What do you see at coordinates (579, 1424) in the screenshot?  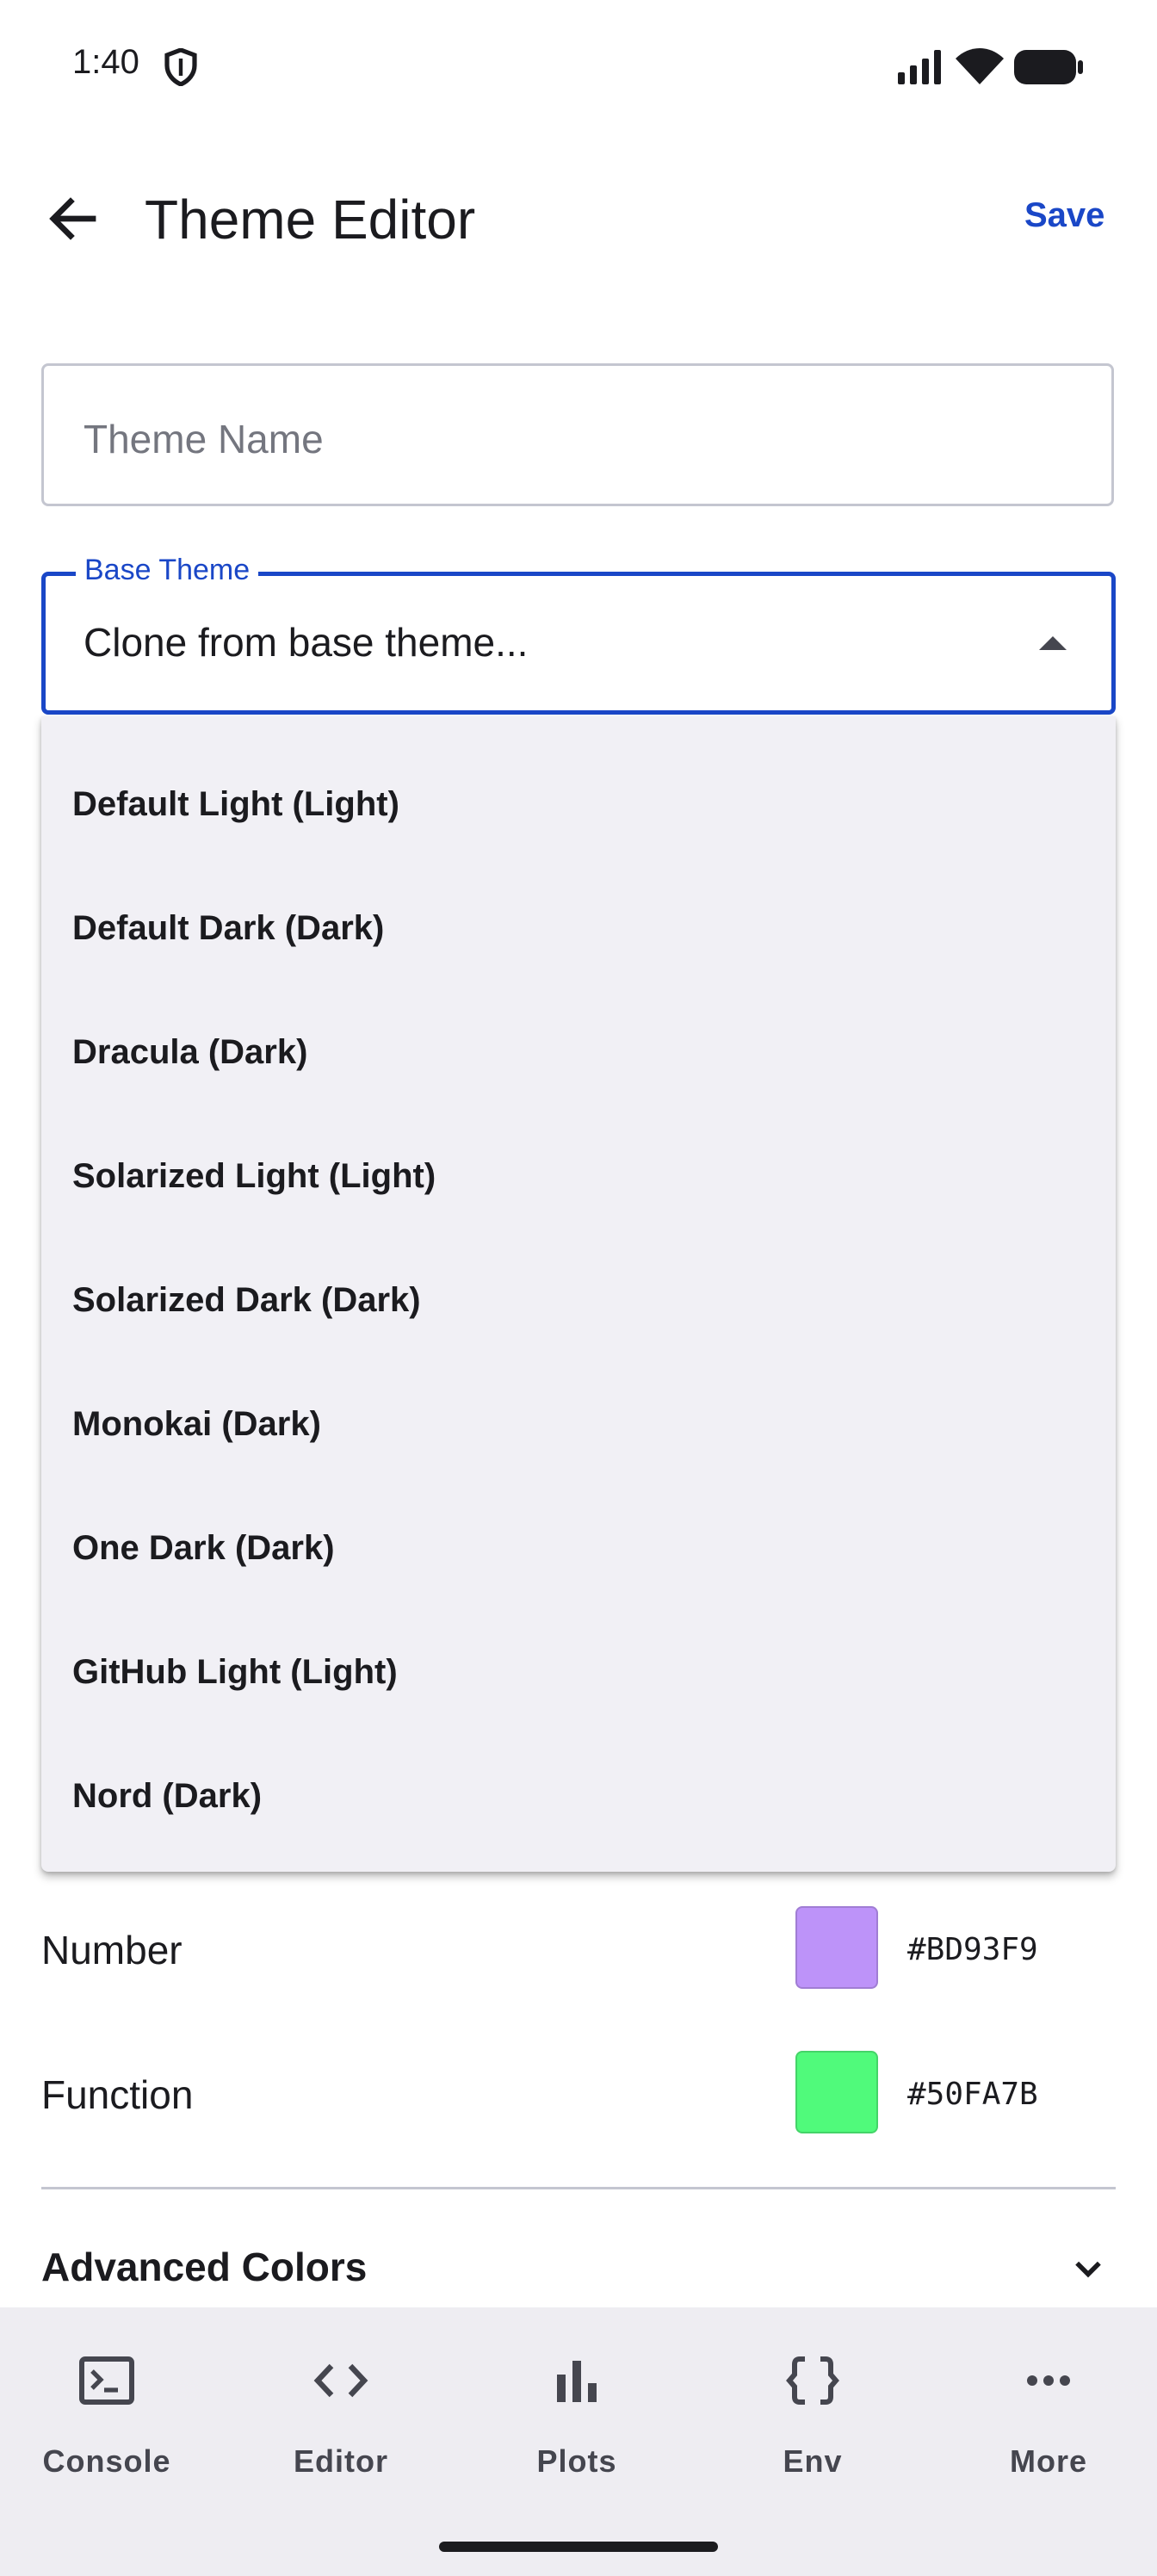 I see `menu-item-monokai: Monokai (Dark)` at bounding box center [579, 1424].